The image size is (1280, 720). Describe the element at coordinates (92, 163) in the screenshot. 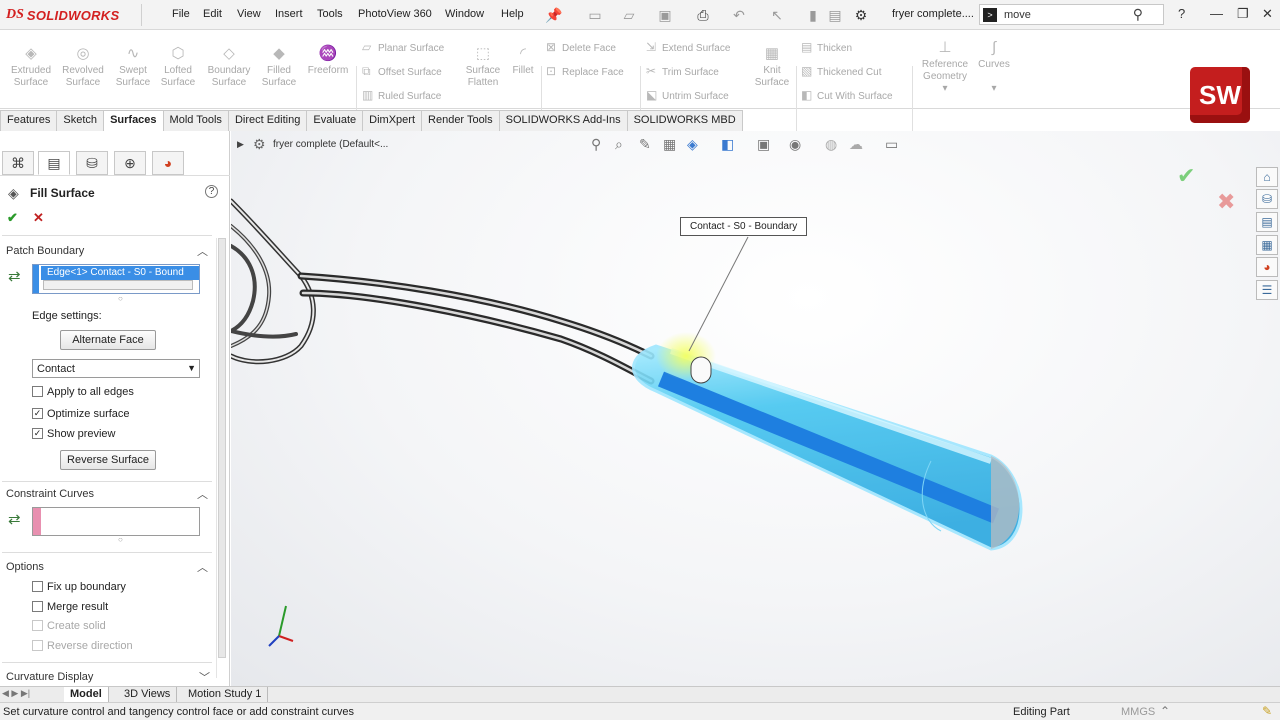

I see `configurationmanager-tab: ⛁` at that location.